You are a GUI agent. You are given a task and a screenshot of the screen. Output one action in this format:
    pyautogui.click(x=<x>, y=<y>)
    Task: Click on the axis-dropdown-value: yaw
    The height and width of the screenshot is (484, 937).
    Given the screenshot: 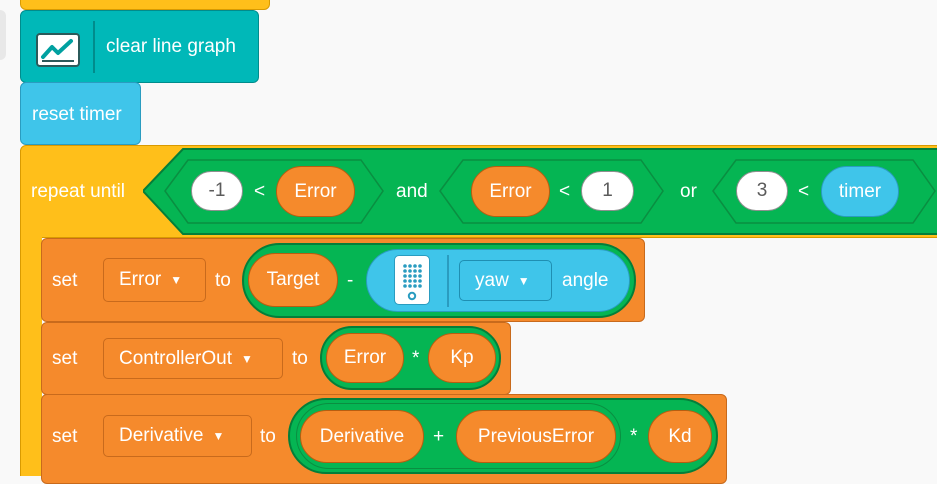 What is the action you would take?
    pyautogui.click(x=492, y=280)
    